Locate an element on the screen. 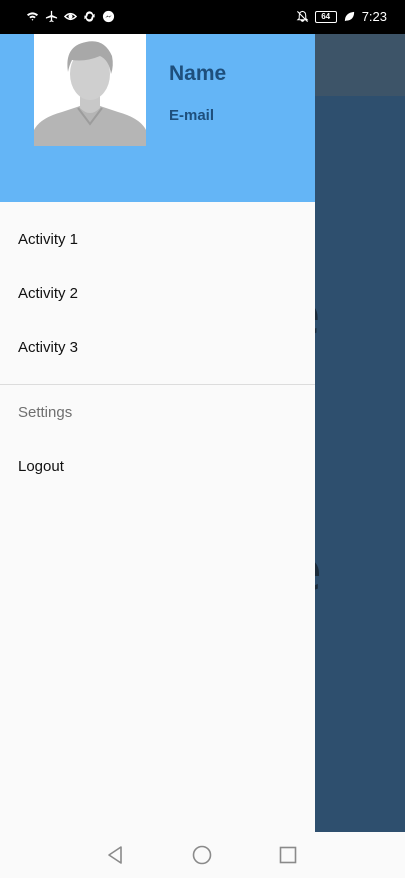  back-icon is located at coordinates (116, 855).